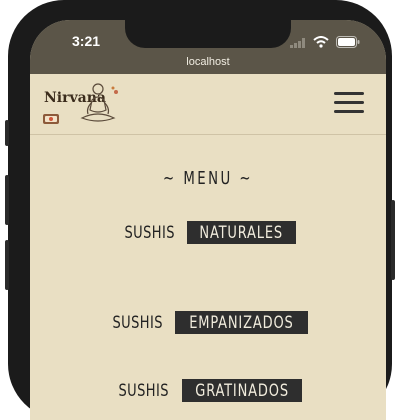  What do you see at coordinates (208, 178) in the screenshot?
I see `menu-title: ~ MENU ~` at bounding box center [208, 178].